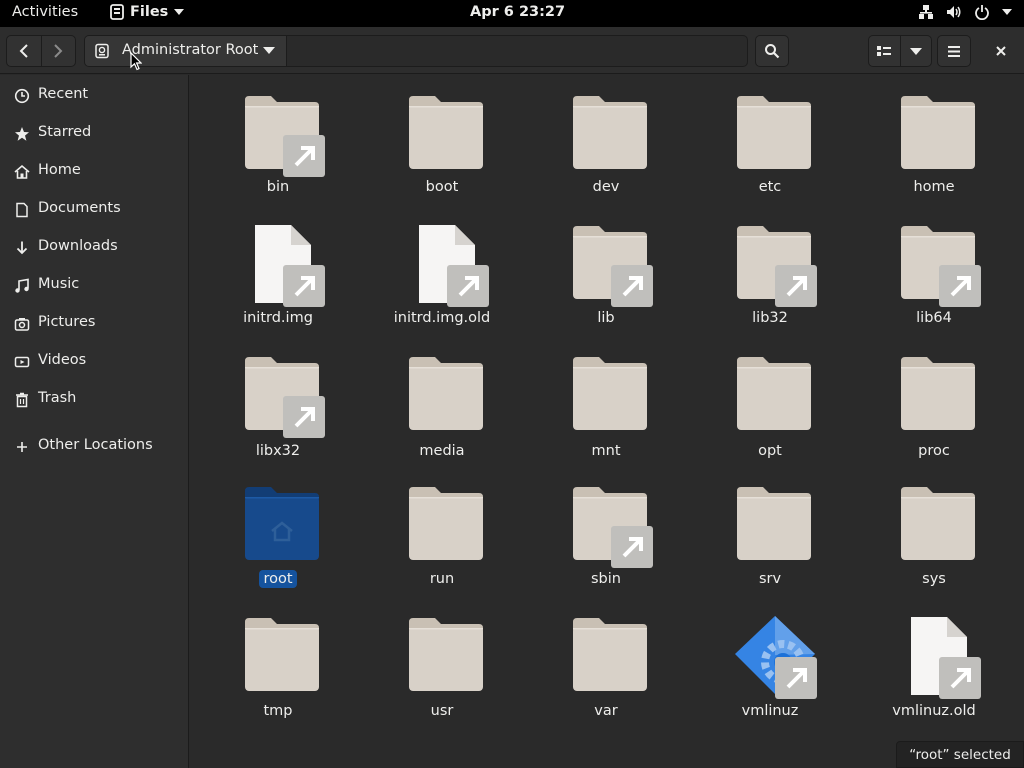  I want to click on file-item-srv: srv, so click(770, 533).